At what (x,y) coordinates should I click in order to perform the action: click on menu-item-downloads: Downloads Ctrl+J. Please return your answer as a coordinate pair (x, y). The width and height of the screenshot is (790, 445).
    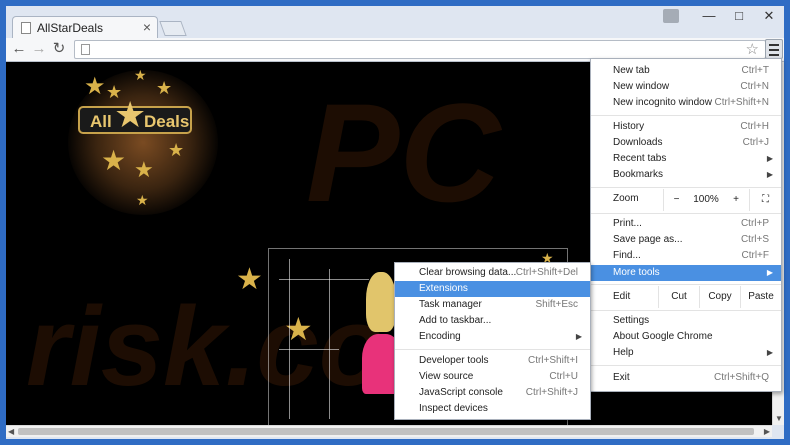
    Looking at the image, I should click on (686, 143).